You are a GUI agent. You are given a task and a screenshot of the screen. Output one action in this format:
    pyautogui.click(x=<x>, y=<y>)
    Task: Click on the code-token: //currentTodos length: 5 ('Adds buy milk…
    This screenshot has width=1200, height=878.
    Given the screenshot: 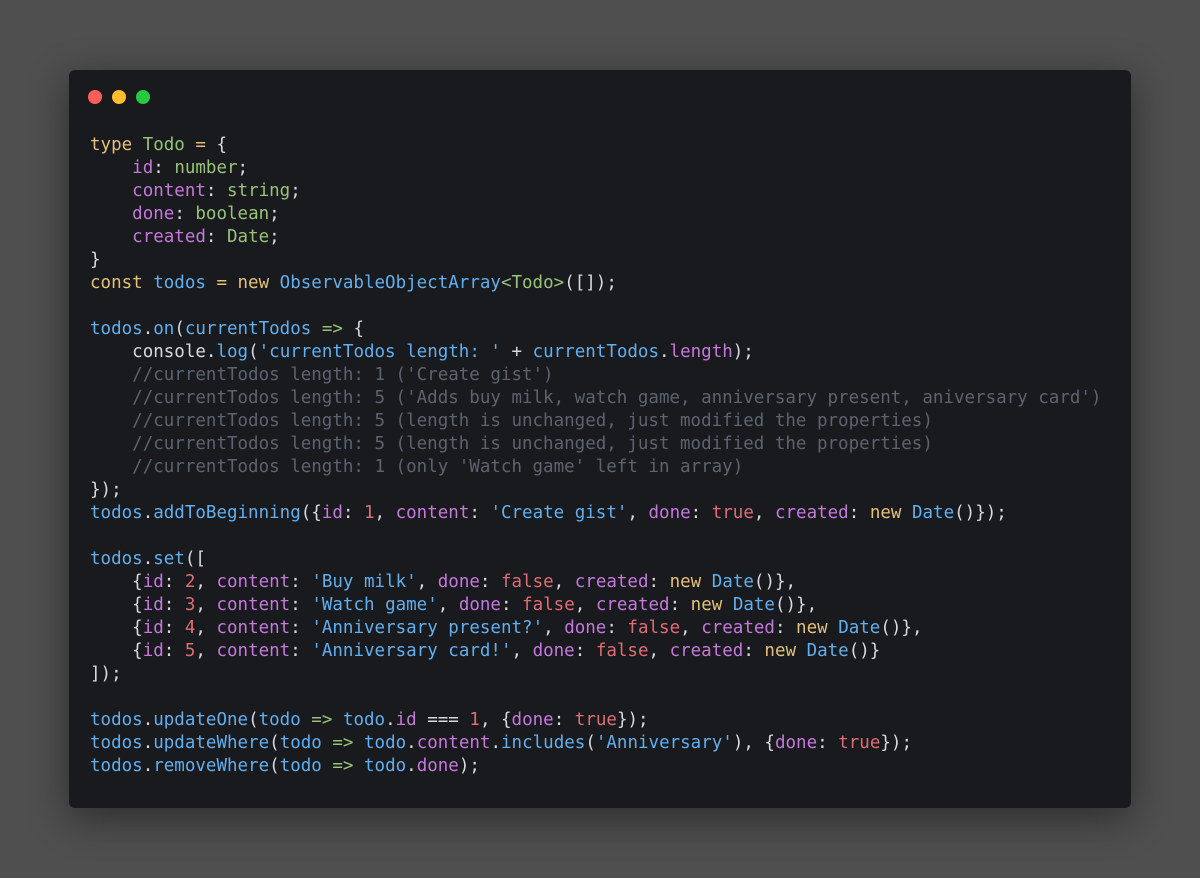 What is the action you would take?
    pyautogui.click(x=617, y=398)
    